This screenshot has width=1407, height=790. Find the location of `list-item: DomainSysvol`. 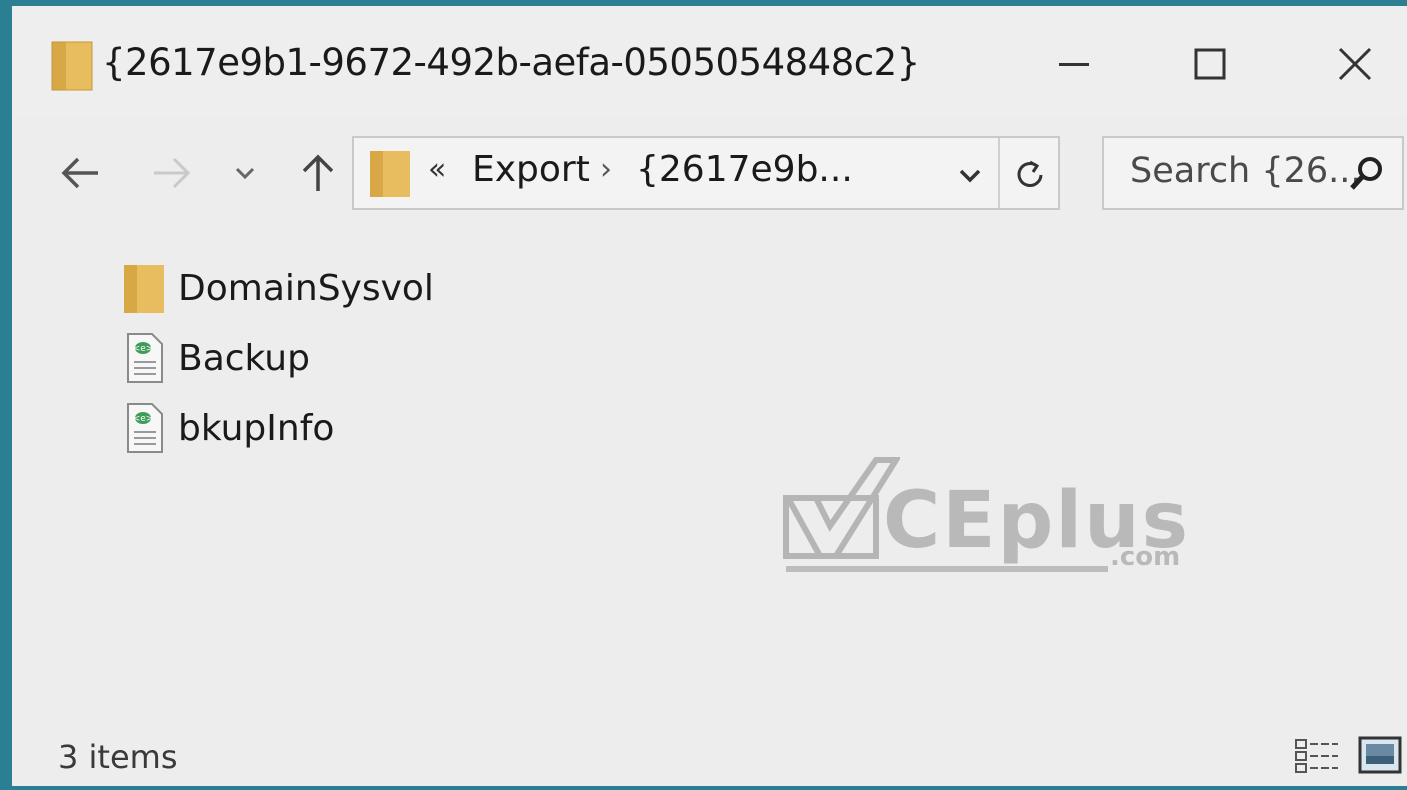

list-item: DomainSysvol is located at coordinates (277, 288).